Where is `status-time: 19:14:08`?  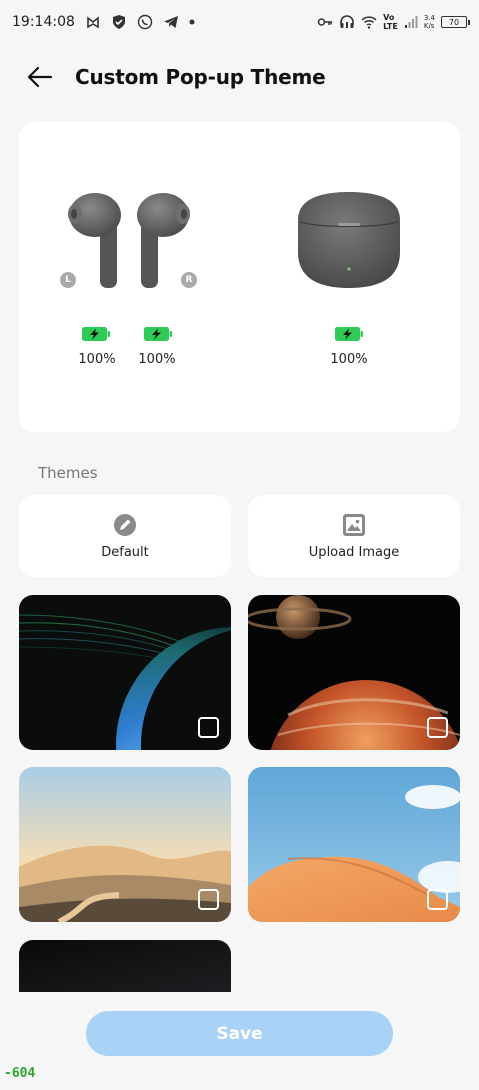 status-time: 19:14:08 is located at coordinates (43, 22).